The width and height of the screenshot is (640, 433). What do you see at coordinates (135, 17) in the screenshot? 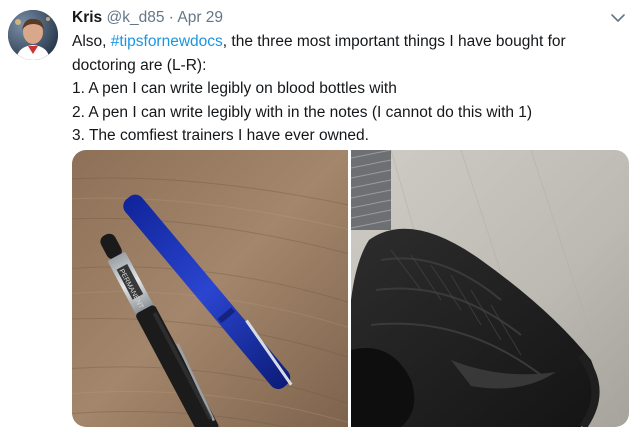
I see `author-handle: @k_d85` at bounding box center [135, 17].